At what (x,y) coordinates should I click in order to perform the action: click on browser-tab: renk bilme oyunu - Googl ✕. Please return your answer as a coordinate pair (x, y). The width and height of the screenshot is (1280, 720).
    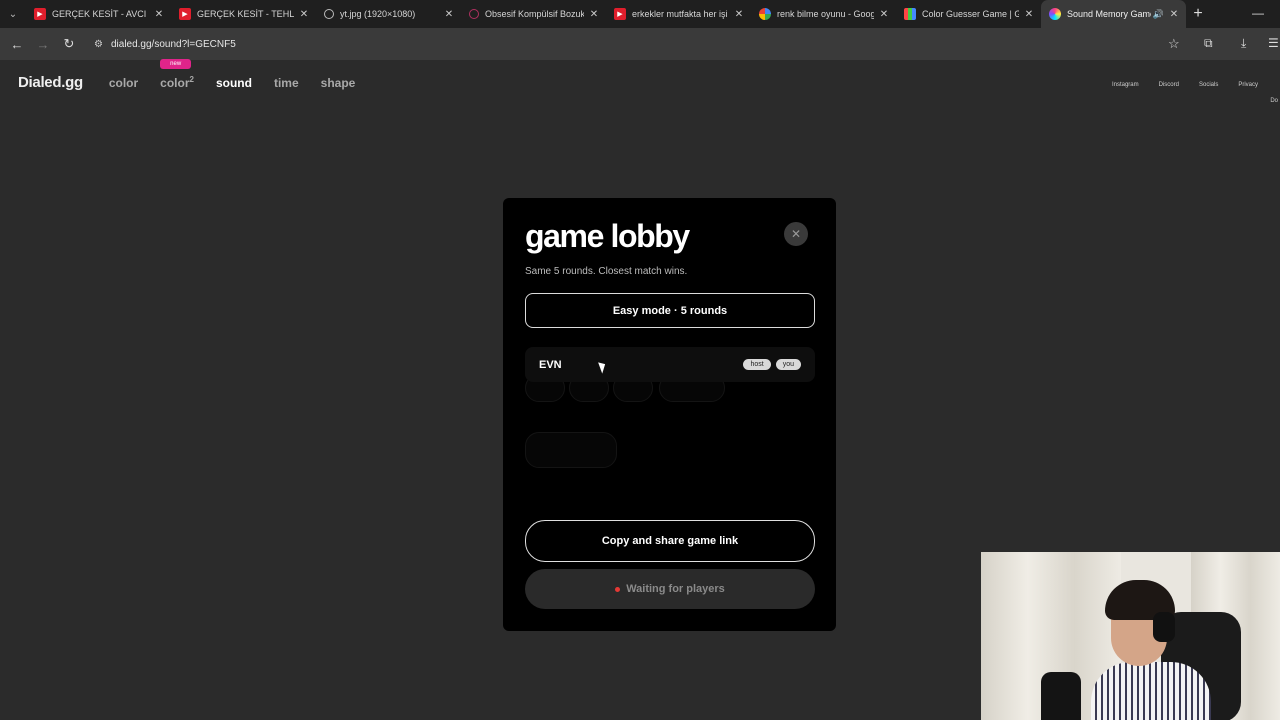
    Looking at the image, I should click on (823, 14).